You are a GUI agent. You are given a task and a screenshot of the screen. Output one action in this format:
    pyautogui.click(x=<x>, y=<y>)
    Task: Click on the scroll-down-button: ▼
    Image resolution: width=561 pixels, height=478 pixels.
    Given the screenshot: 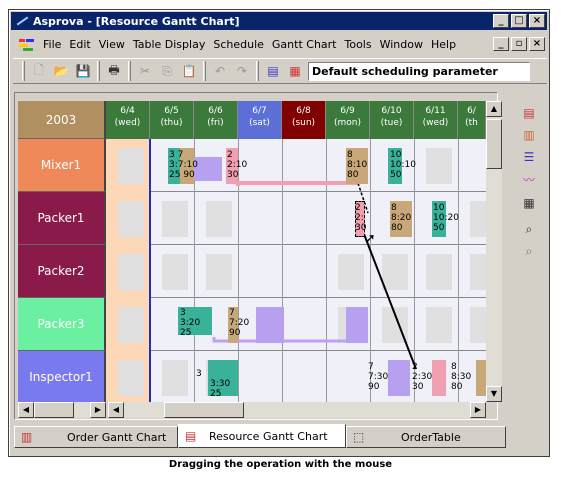 What is the action you would take?
    pyautogui.click(x=494, y=394)
    